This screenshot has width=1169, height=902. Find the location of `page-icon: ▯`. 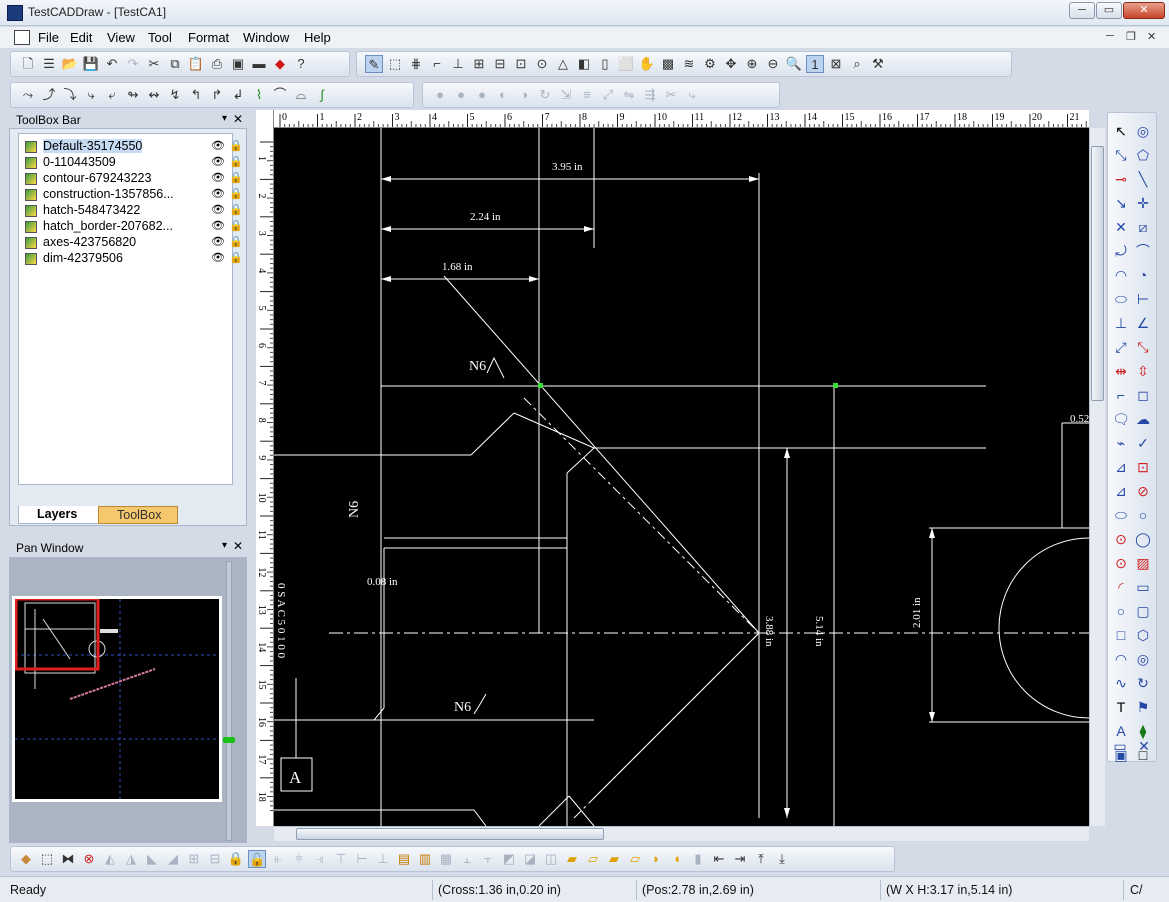

page-icon: ▯ is located at coordinates (605, 64).